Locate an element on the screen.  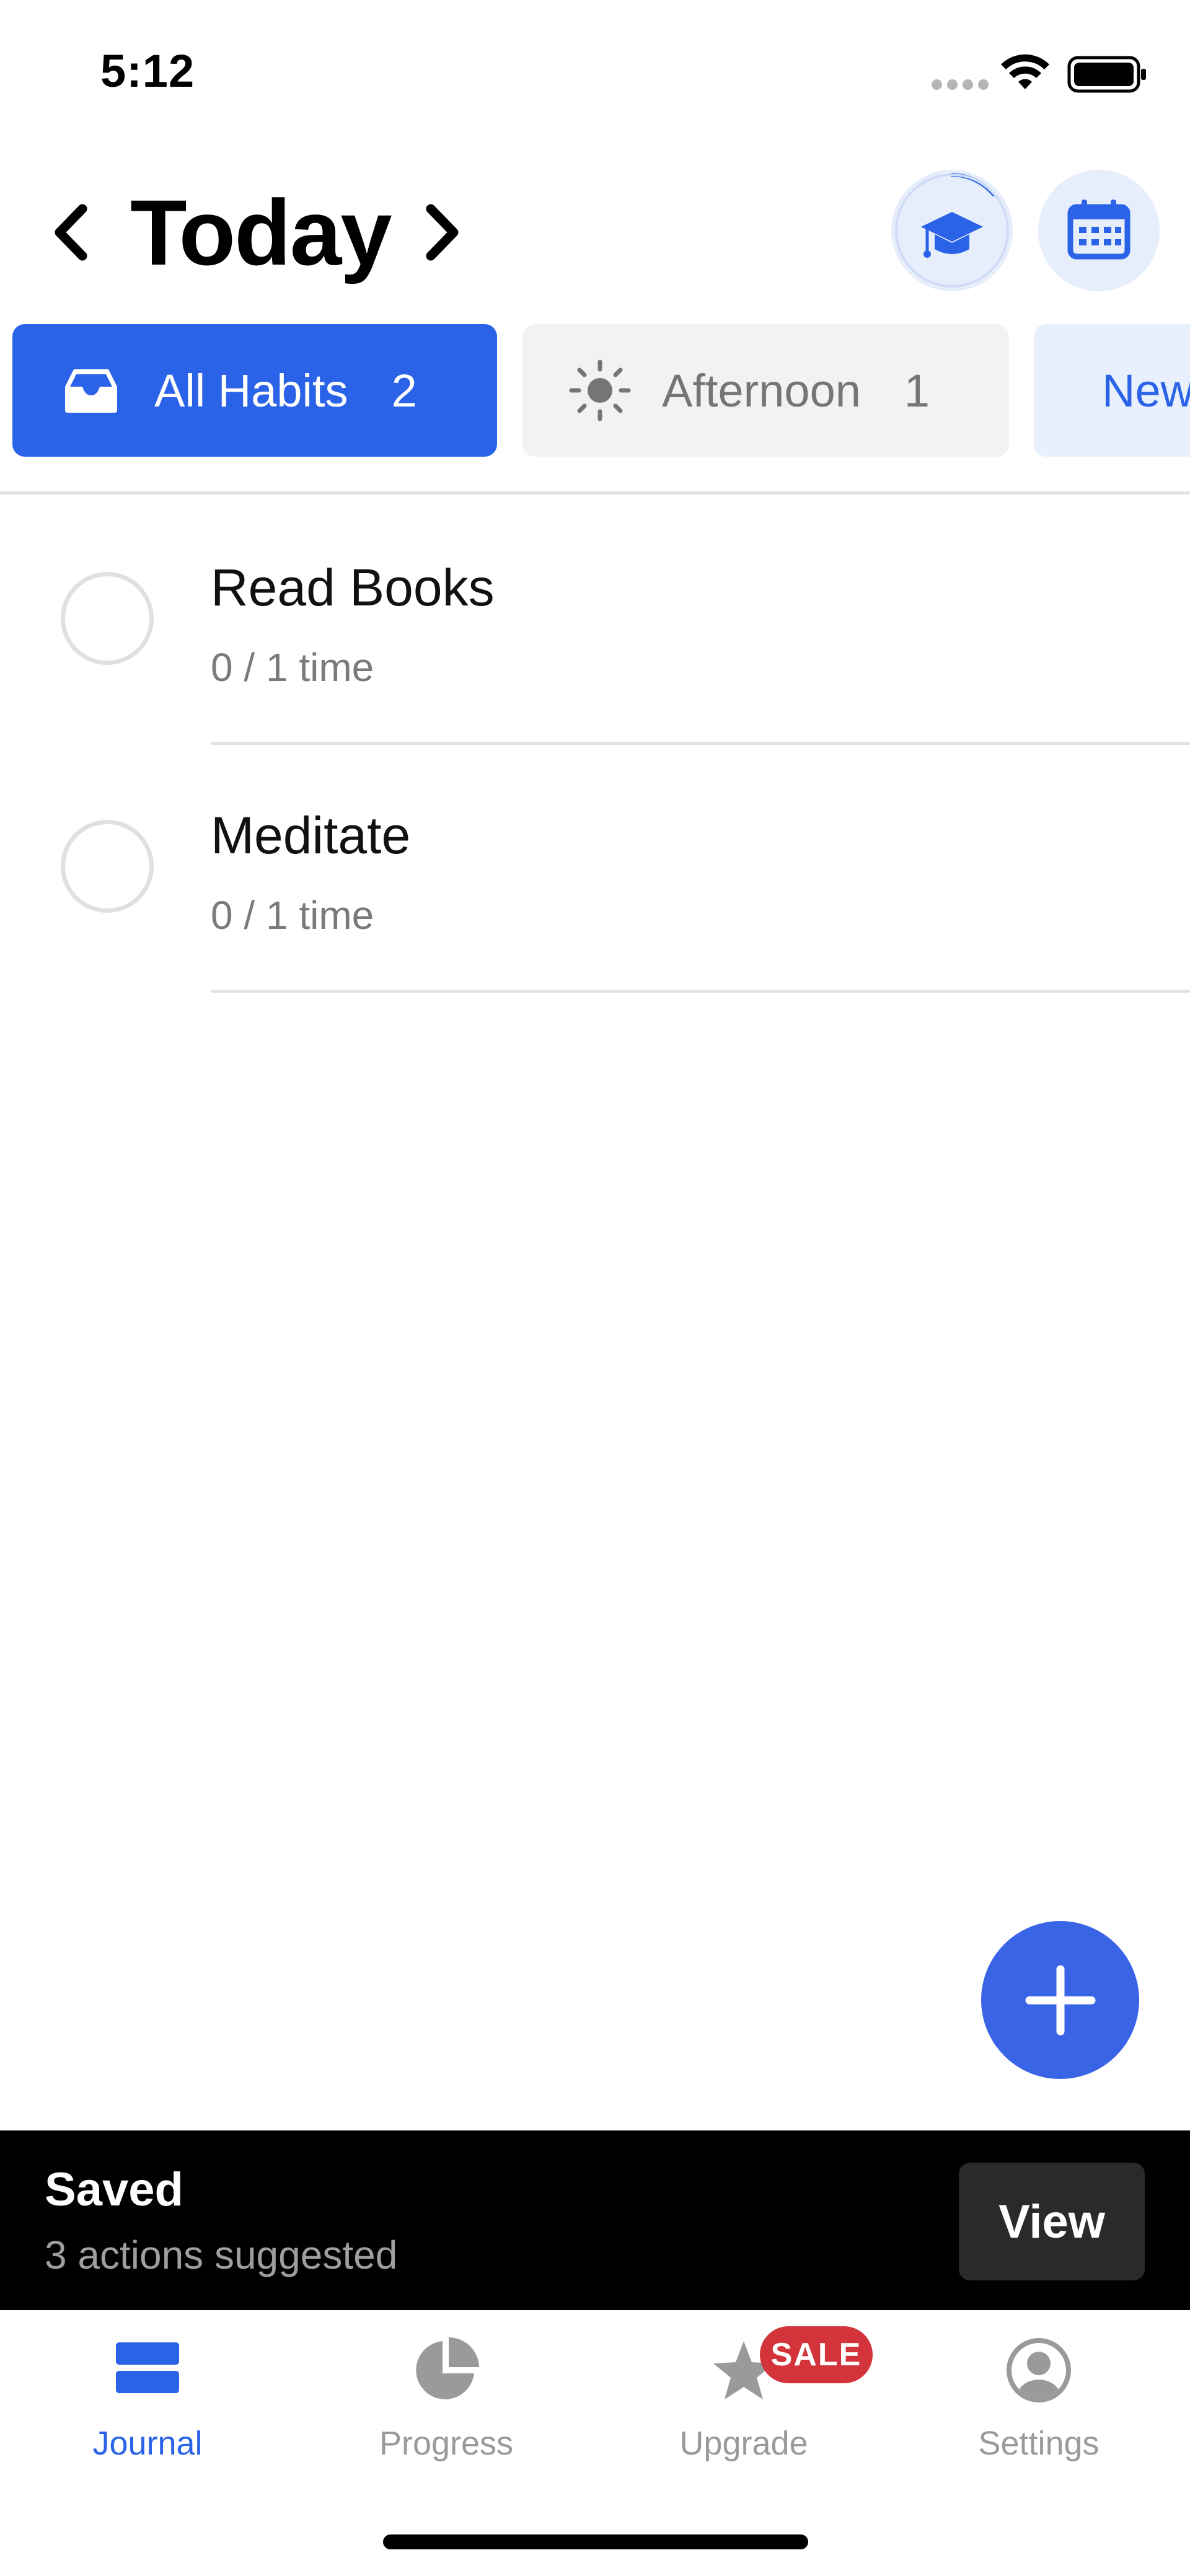
learn-button is located at coordinates (952, 231).